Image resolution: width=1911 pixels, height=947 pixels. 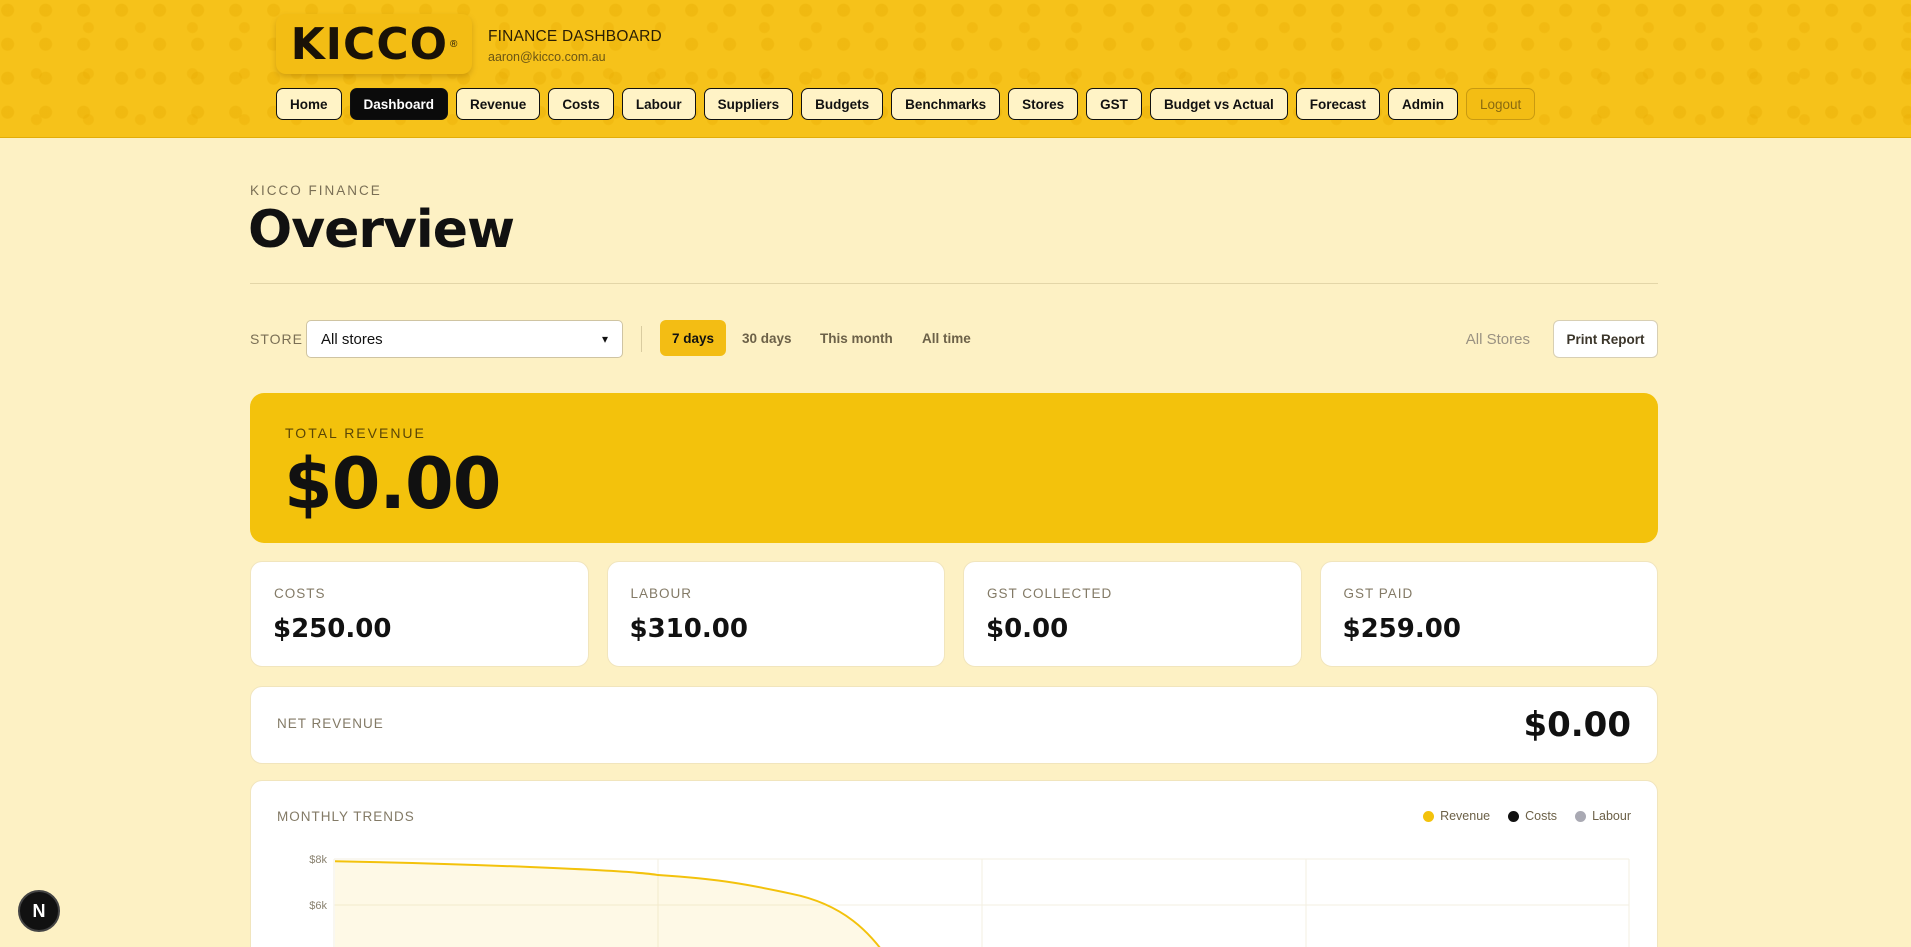 I want to click on stat-card-gst-collected: GST COLLECTED $0.00, so click(x=1132, y=614).